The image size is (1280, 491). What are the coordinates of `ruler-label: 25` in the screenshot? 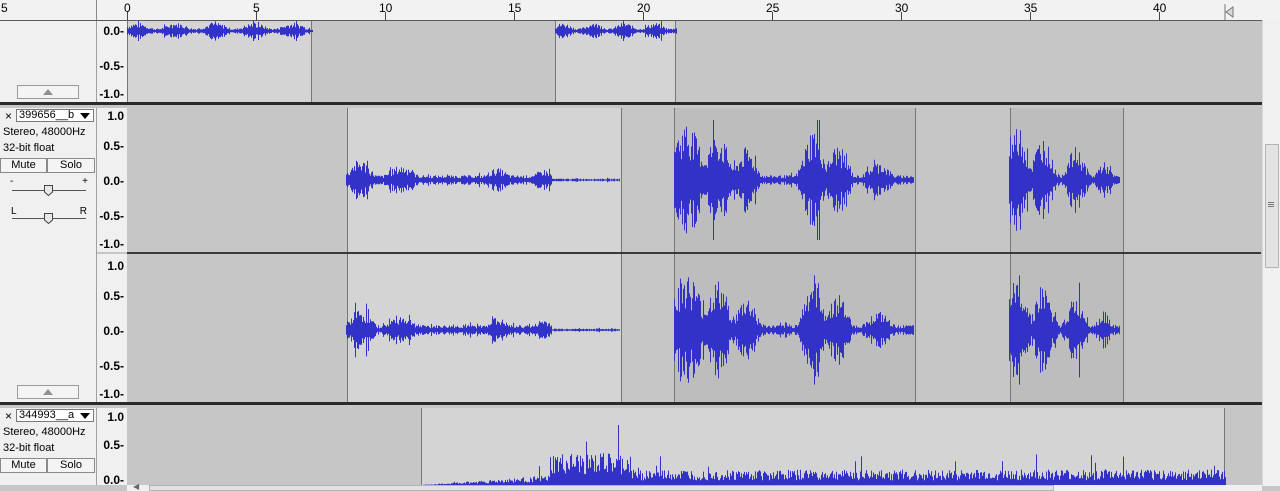 It's located at (773, 8).